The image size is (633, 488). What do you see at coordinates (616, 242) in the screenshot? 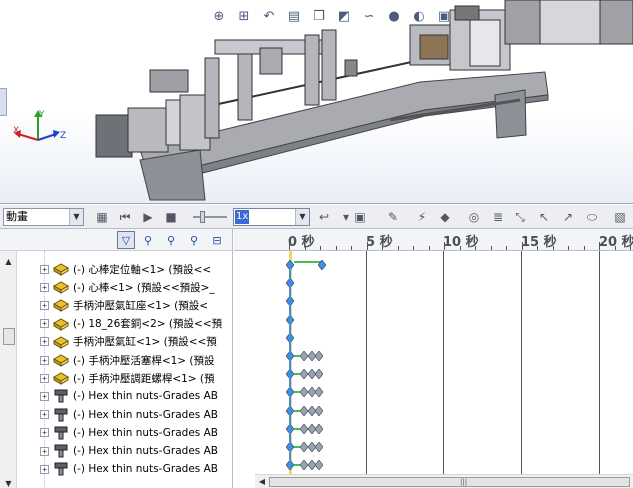
I see `ruler-label-20: 20 秒` at bounding box center [616, 242].